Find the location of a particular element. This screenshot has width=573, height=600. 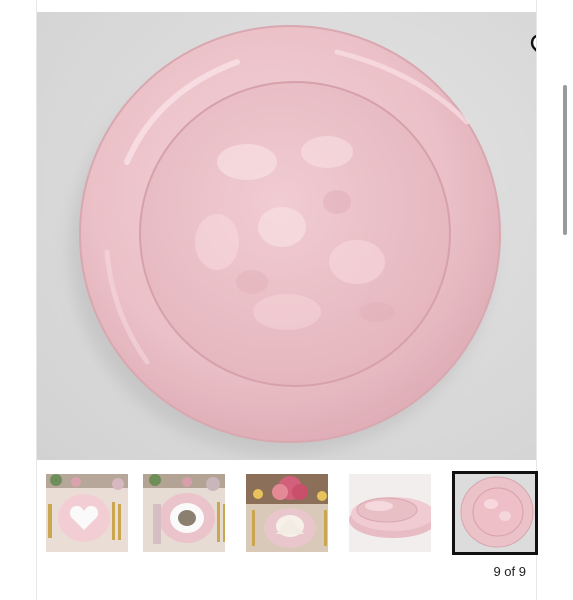

pink-plate-thumbnail-icon is located at coordinates (495, 513).